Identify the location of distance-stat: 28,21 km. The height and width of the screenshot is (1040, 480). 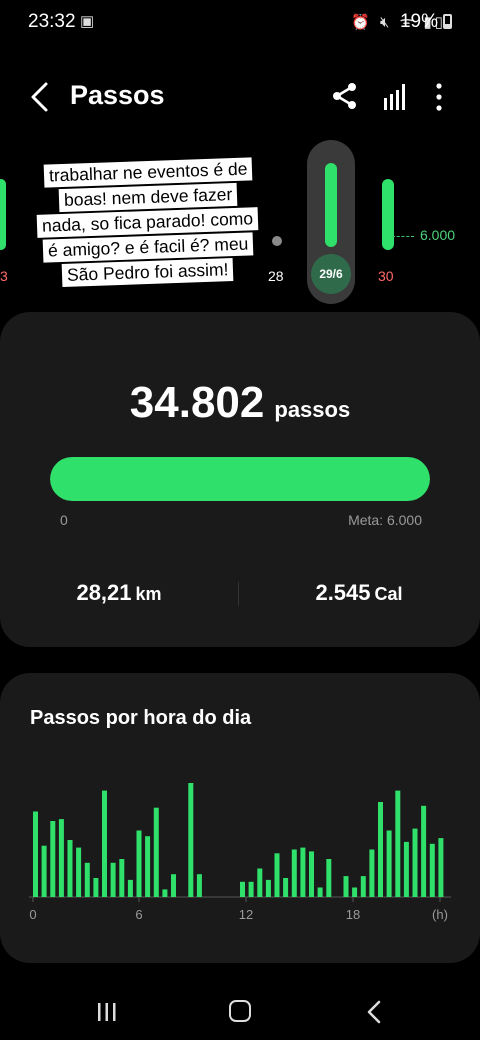
(119, 593).